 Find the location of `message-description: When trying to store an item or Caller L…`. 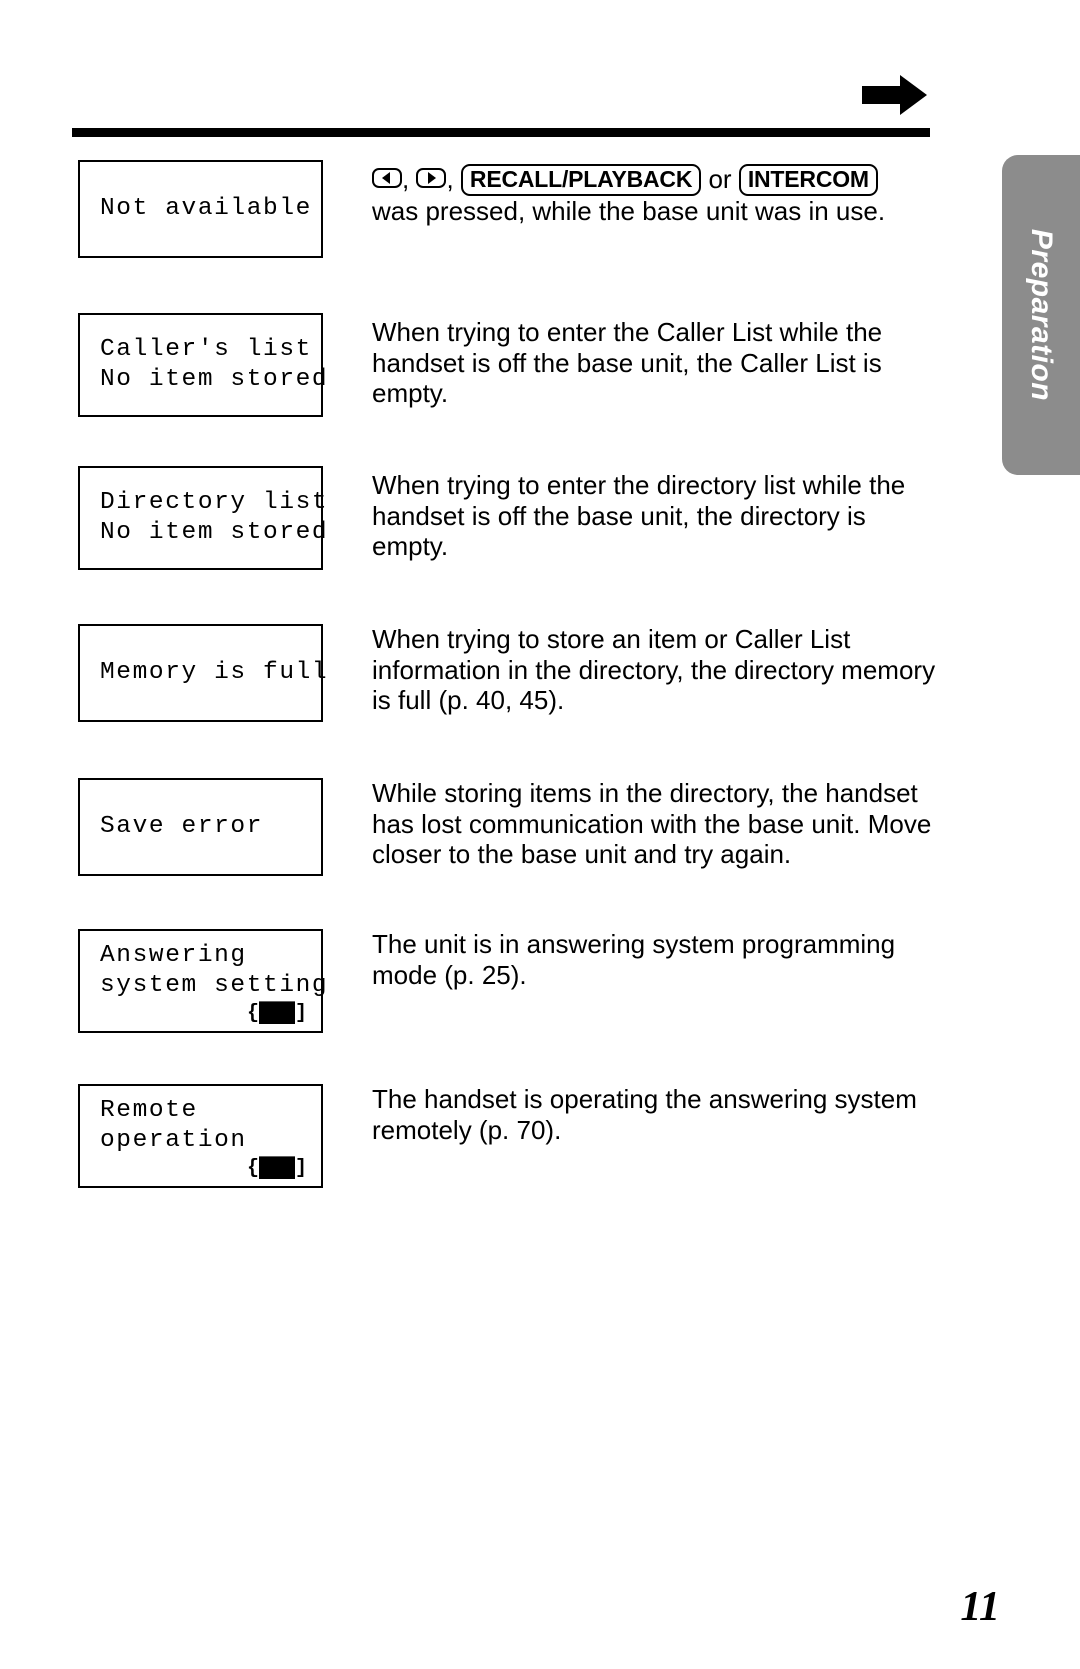

message-description: When trying to store an item or Caller L… is located at coordinates (657, 670).